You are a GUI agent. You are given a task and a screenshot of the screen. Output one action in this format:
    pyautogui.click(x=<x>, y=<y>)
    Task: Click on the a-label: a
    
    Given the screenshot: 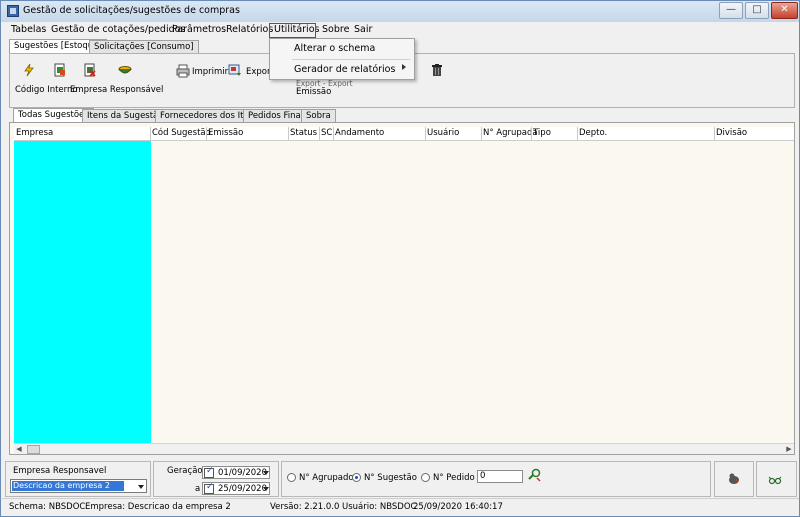 What is the action you would take?
    pyautogui.click(x=198, y=489)
    